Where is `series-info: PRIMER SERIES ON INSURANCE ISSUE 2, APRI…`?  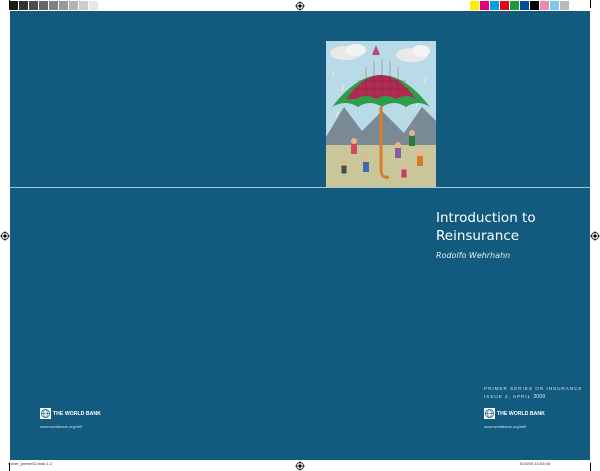
series-info: PRIMER SERIES ON INSURANCE ISSUE 2, APRI… is located at coordinates (533, 393).